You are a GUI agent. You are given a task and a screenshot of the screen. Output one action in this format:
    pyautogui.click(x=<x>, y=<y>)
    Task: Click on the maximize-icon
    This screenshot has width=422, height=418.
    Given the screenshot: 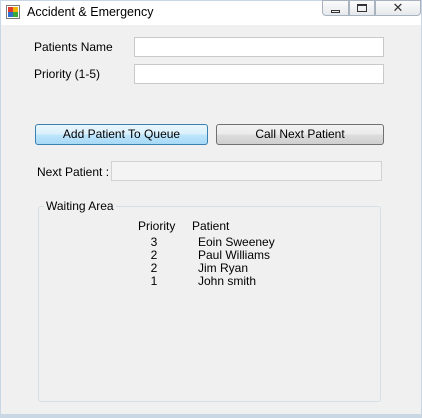 What is the action you would take?
    pyautogui.click(x=362, y=8)
    